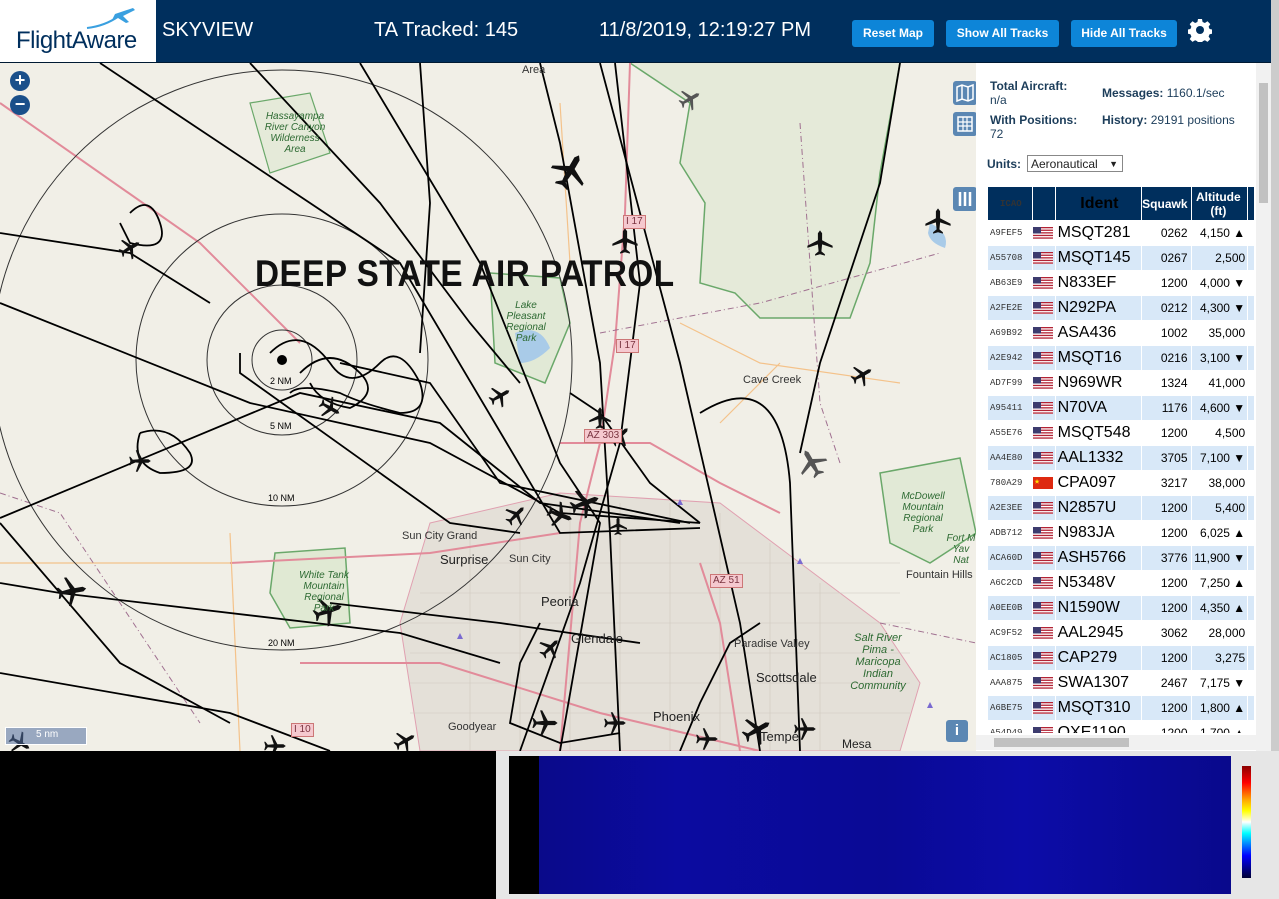  I want to click on column-header-altitude: Altitude (ft), so click(1219, 203).